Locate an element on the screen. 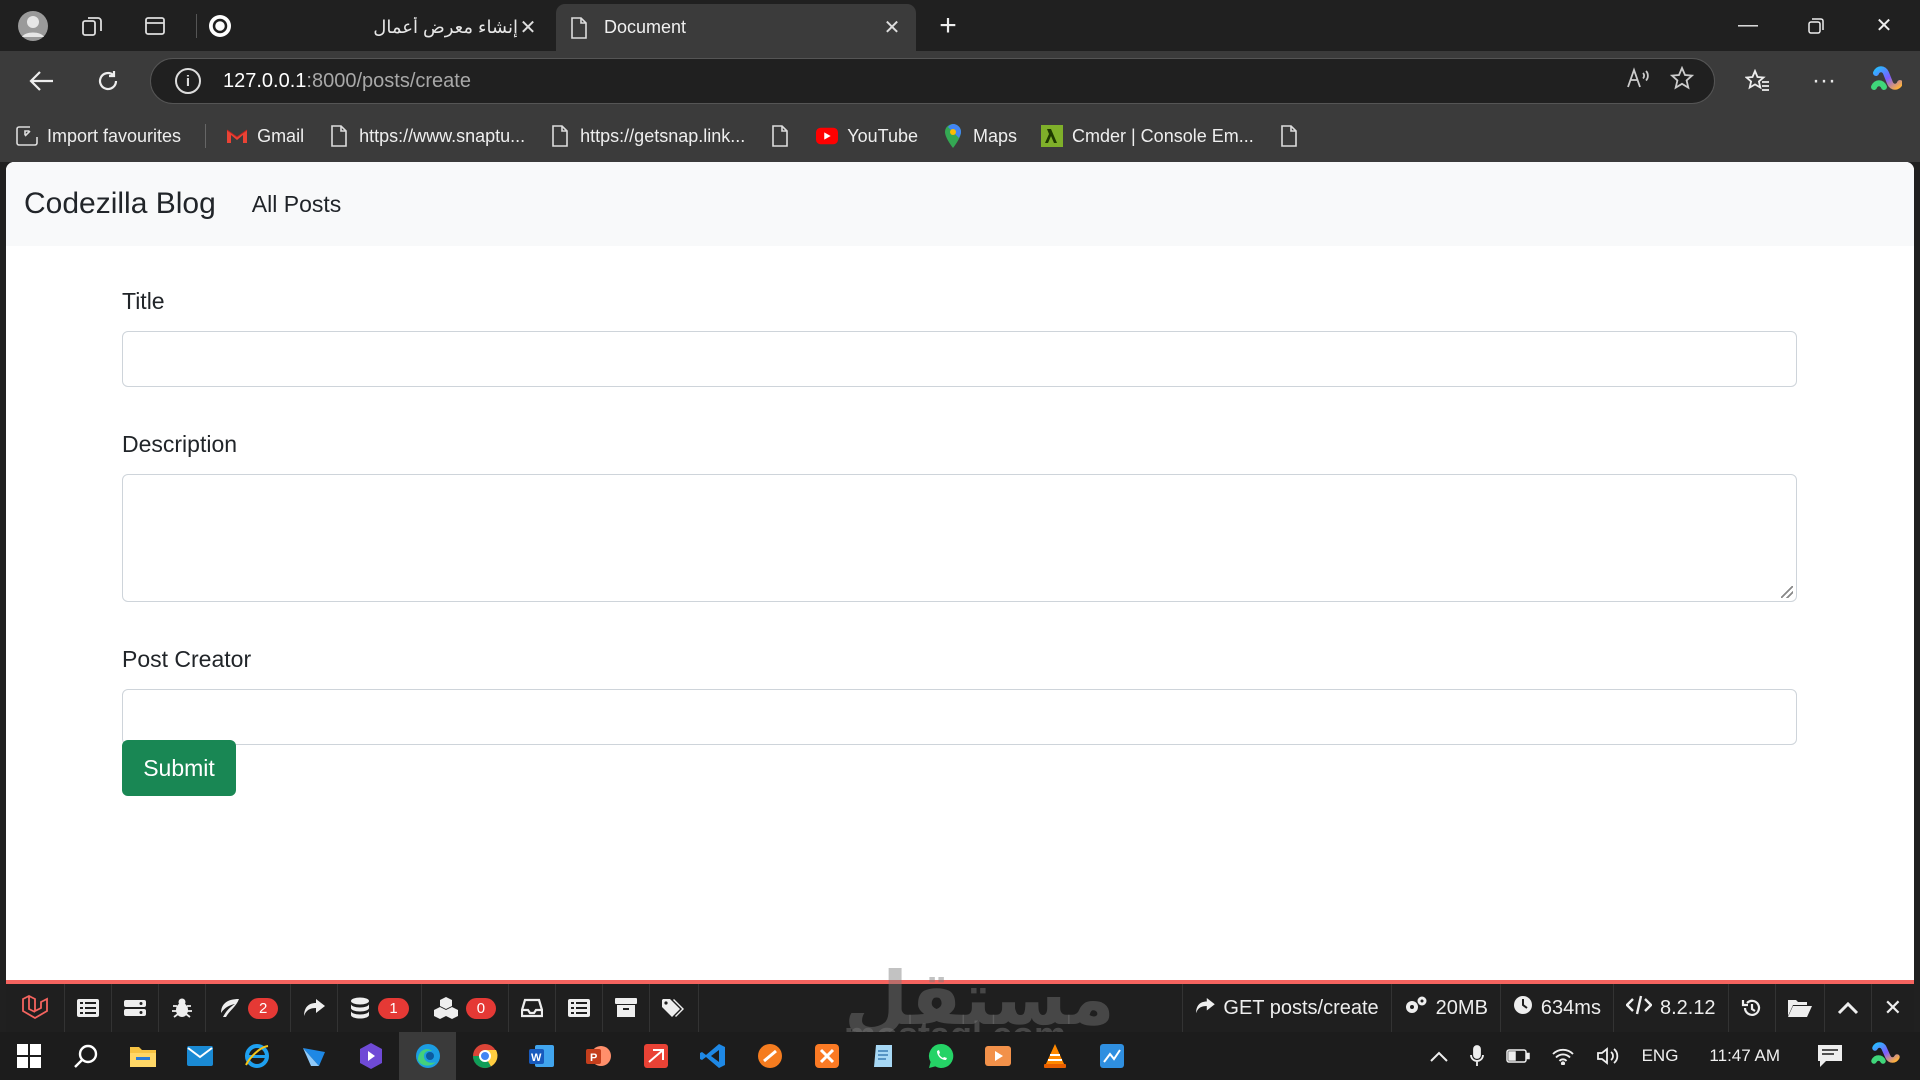 The height and width of the screenshot is (1080, 1920). copilot-icon is located at coordinates (1886, 81).